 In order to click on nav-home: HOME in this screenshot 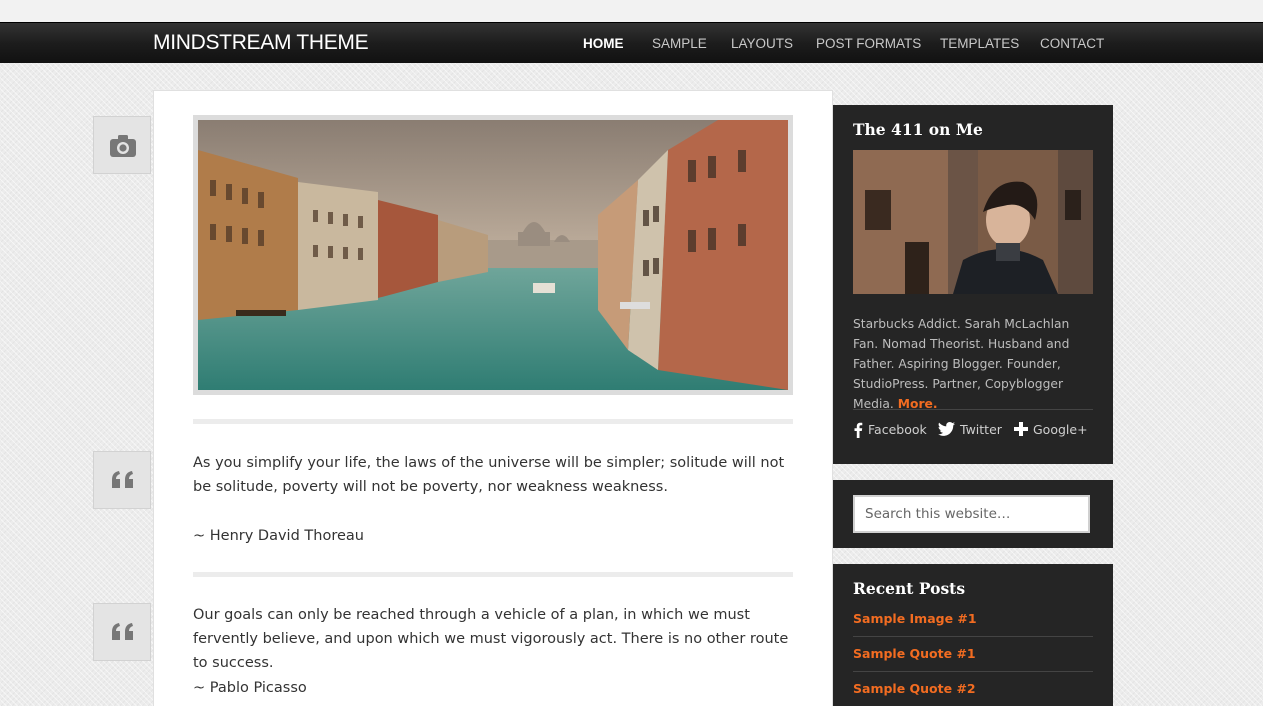, I will do `click(603, 43)`.